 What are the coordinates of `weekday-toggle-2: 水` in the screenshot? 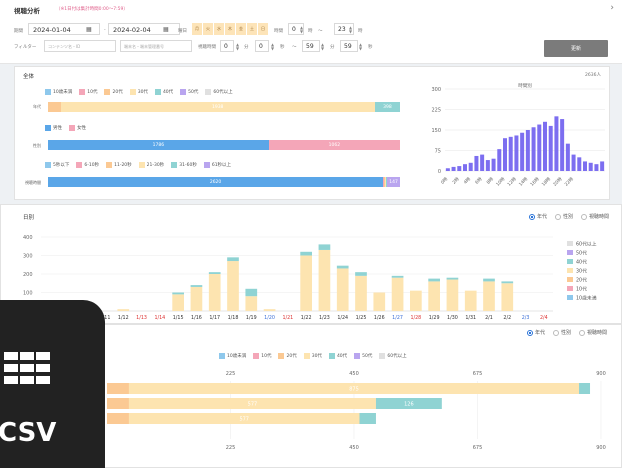 It's located at (219, 29).